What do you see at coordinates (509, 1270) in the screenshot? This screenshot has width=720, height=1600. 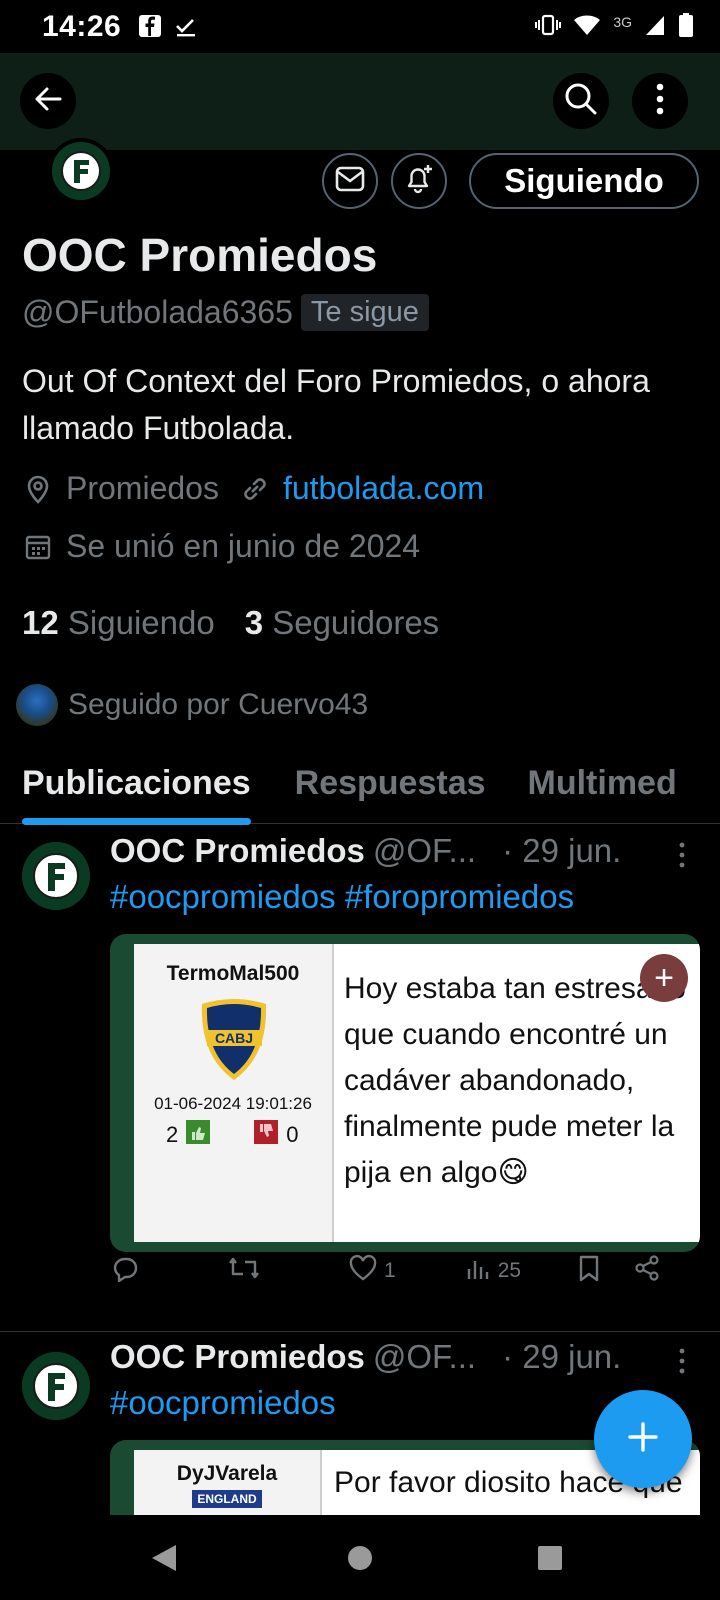 I see `views-count: 25` at bounding box center [509, 1270].